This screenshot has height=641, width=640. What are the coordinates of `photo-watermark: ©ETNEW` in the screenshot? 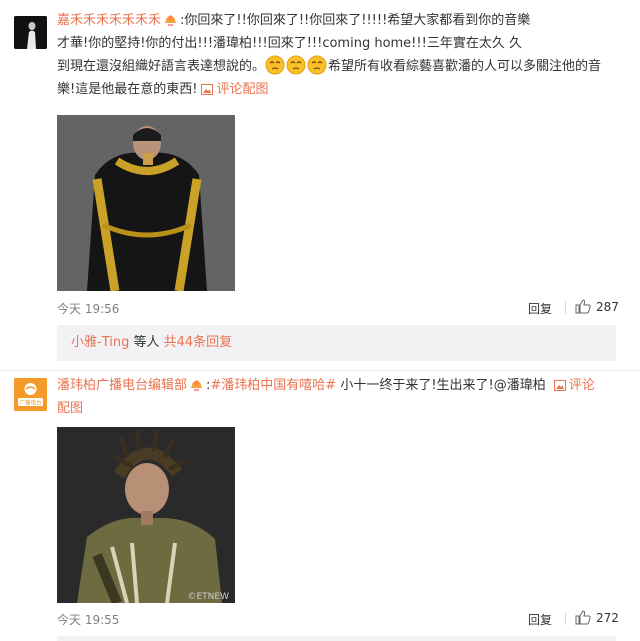 It's located at (208, 597).